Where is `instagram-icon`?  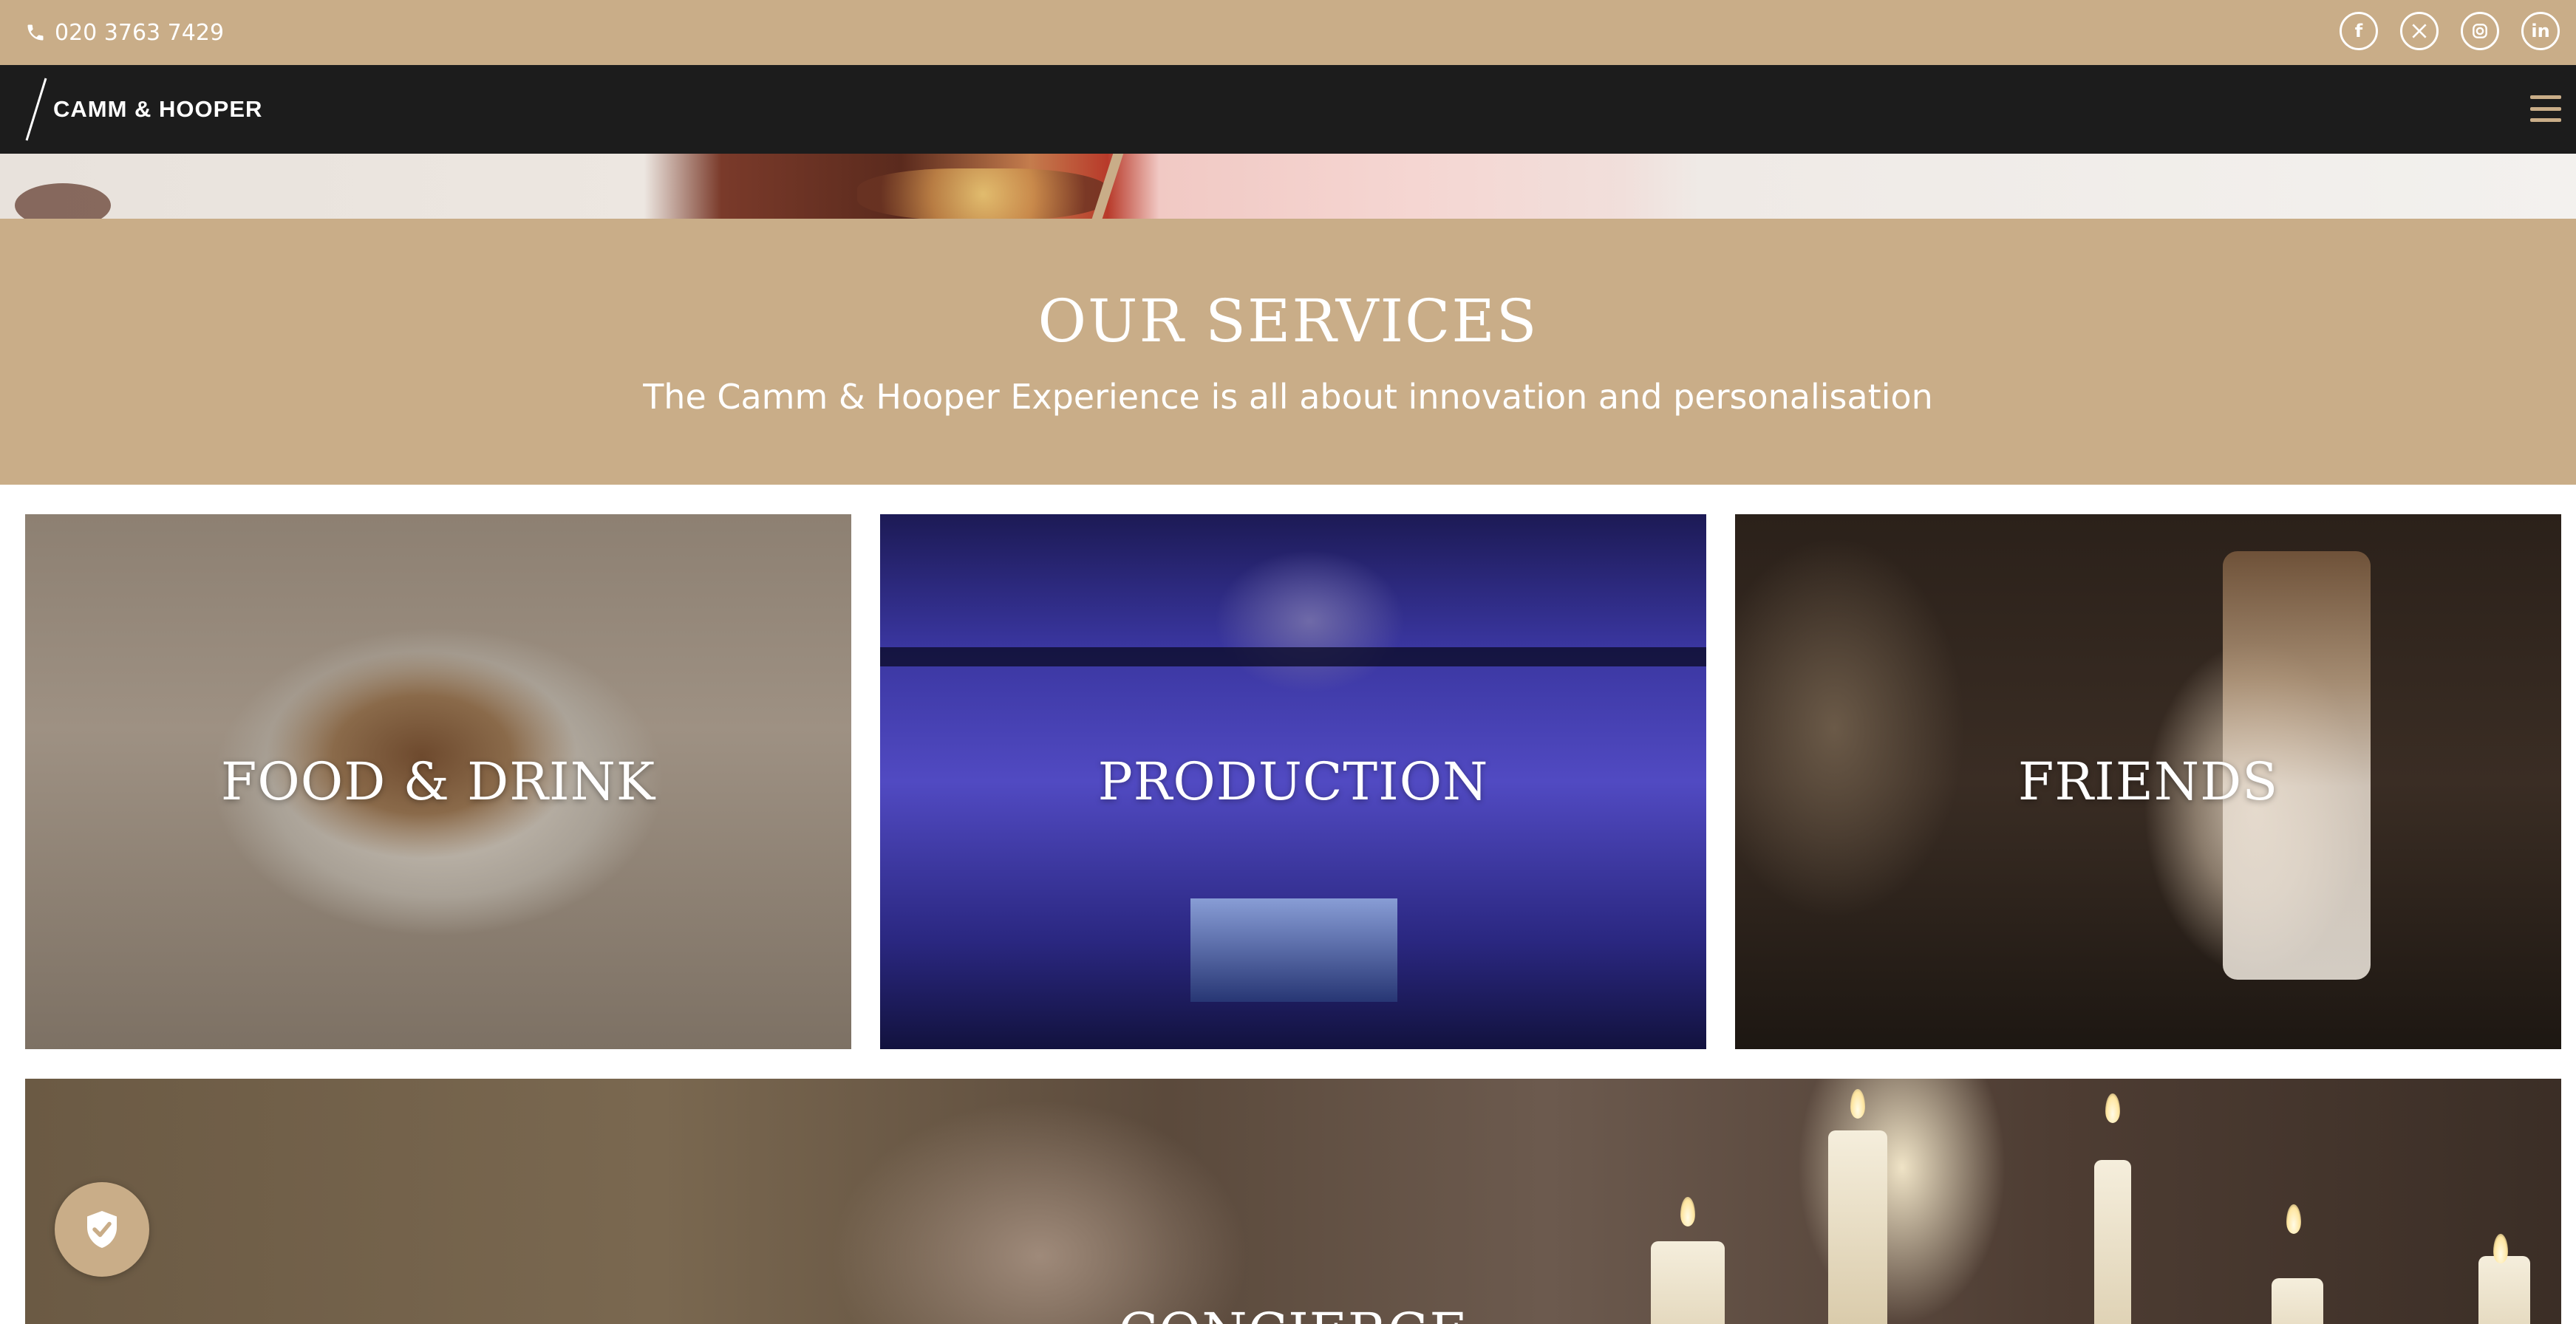 instagram-icon is located at coordinates (2480, 31).